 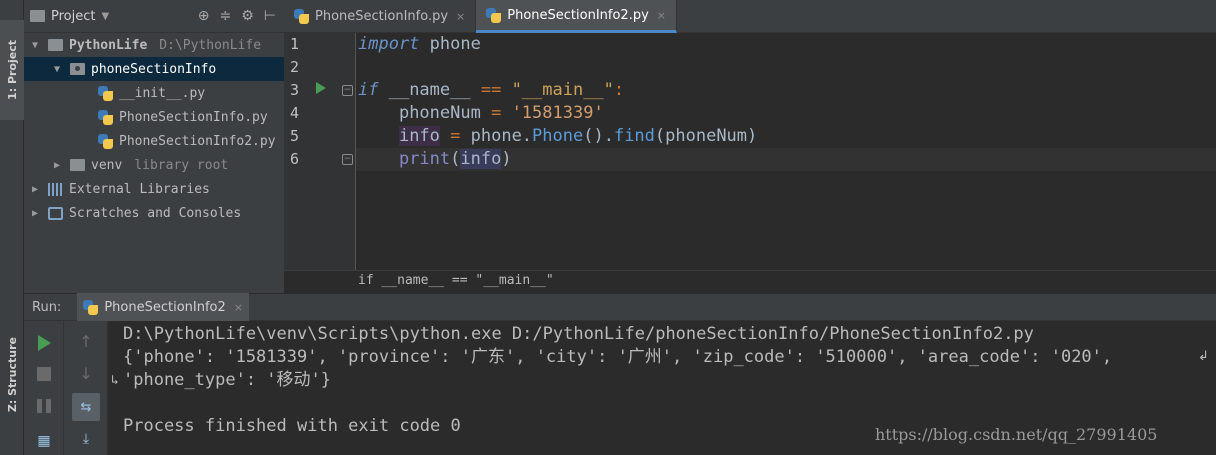 What do you see at coordinates (598, 136) in the screenshot?
I see `punctuation: ().` at bounding box center [598, 136].